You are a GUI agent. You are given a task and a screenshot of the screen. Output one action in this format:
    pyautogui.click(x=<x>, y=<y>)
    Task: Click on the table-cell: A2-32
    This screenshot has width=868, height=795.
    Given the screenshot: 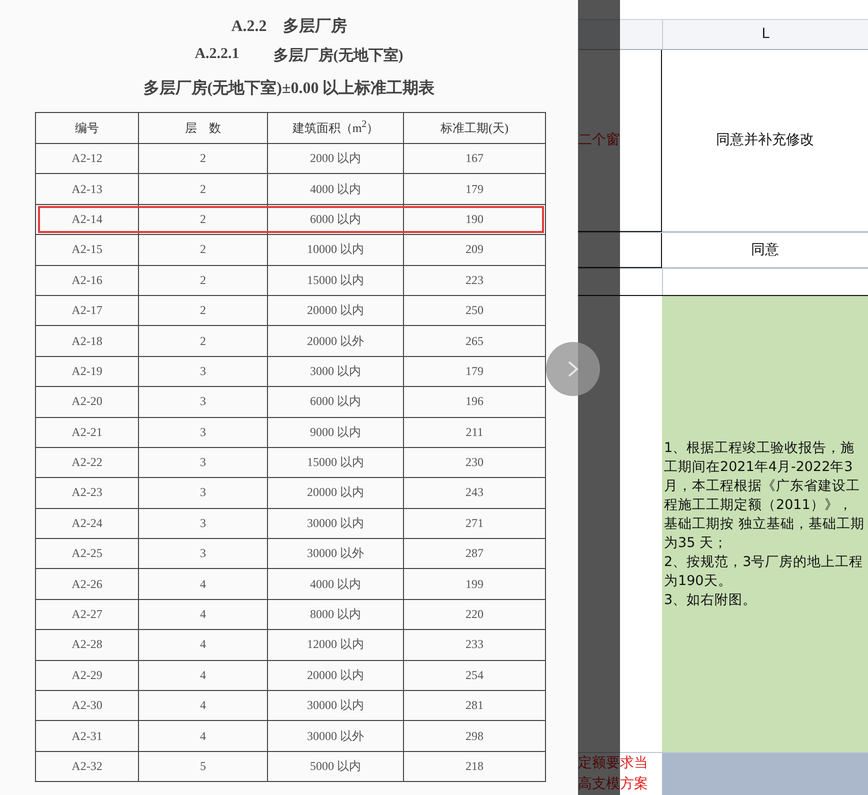 What is the action you would take?
    pyautogui.click(x=87, y=766)
    